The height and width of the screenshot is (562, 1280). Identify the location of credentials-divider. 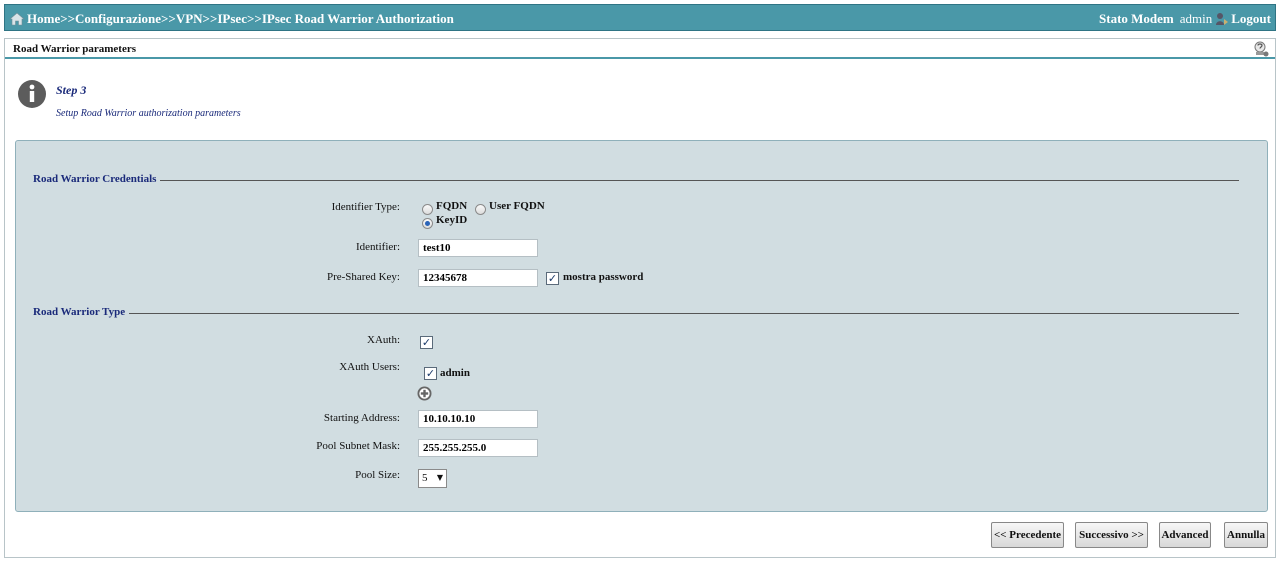
(636, 180).